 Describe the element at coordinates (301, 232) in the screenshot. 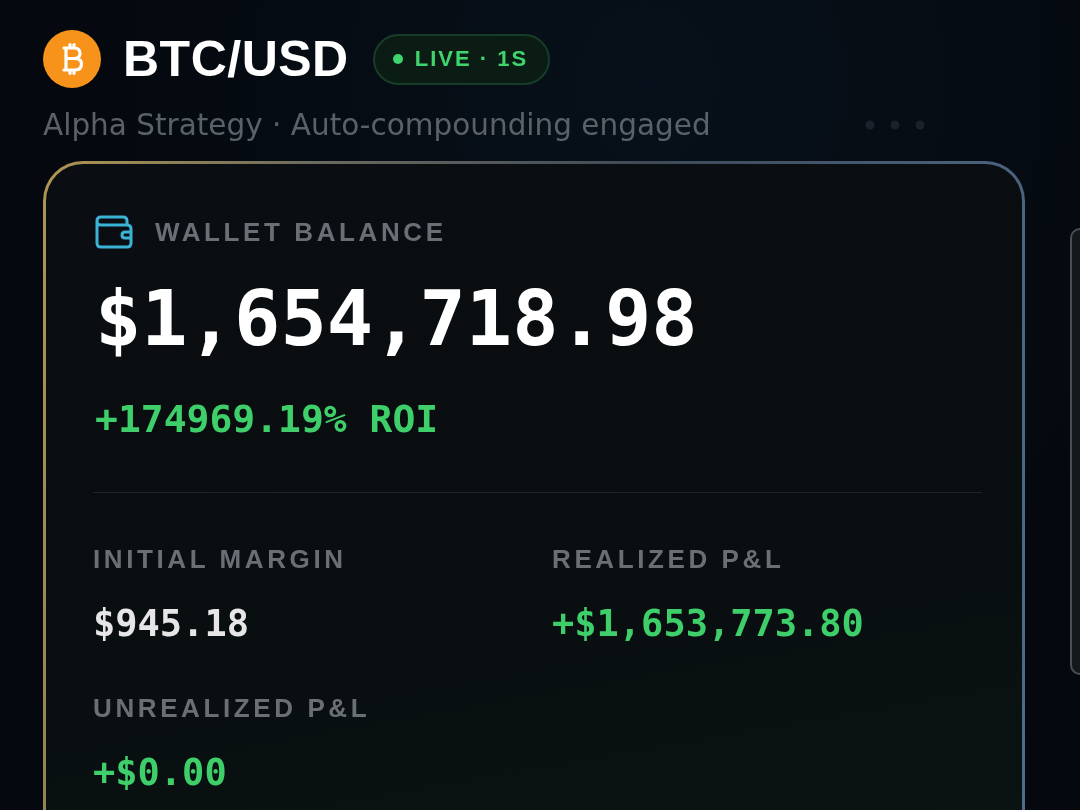

I see `wallet-balance-label: WALLET BALANCE` at that location.